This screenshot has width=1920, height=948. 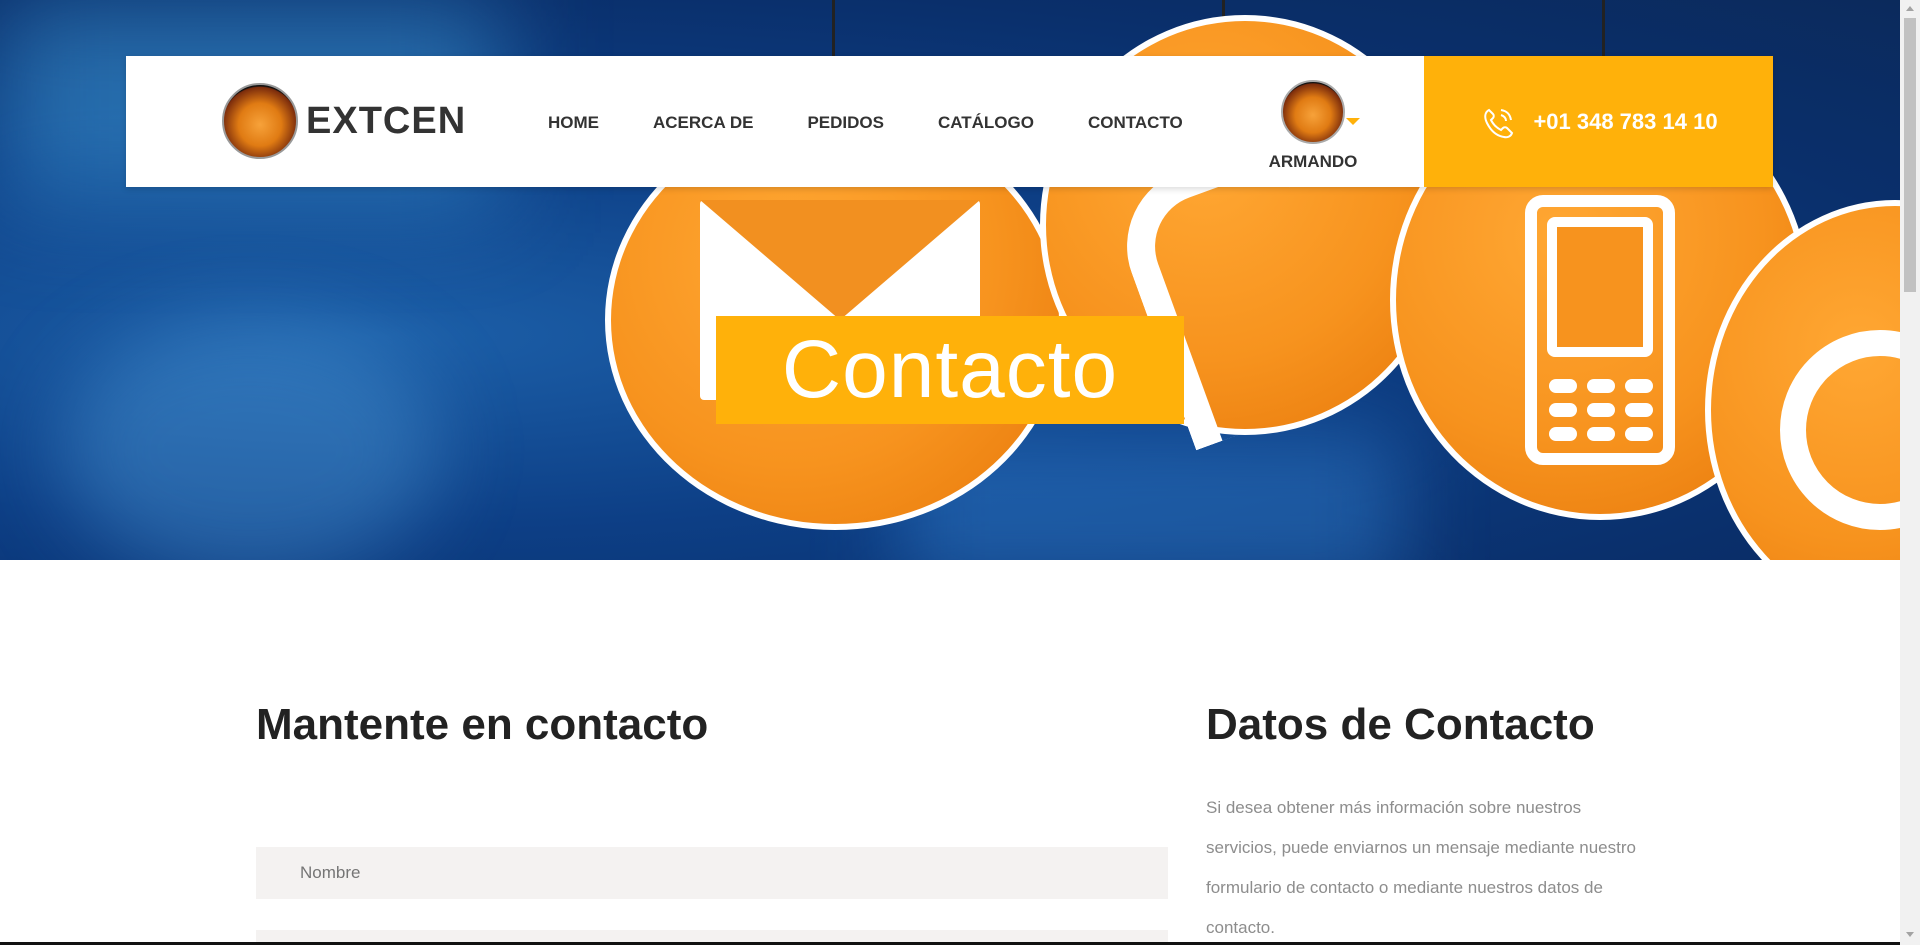 I want to click on name-input, so click(x=712, y=873).